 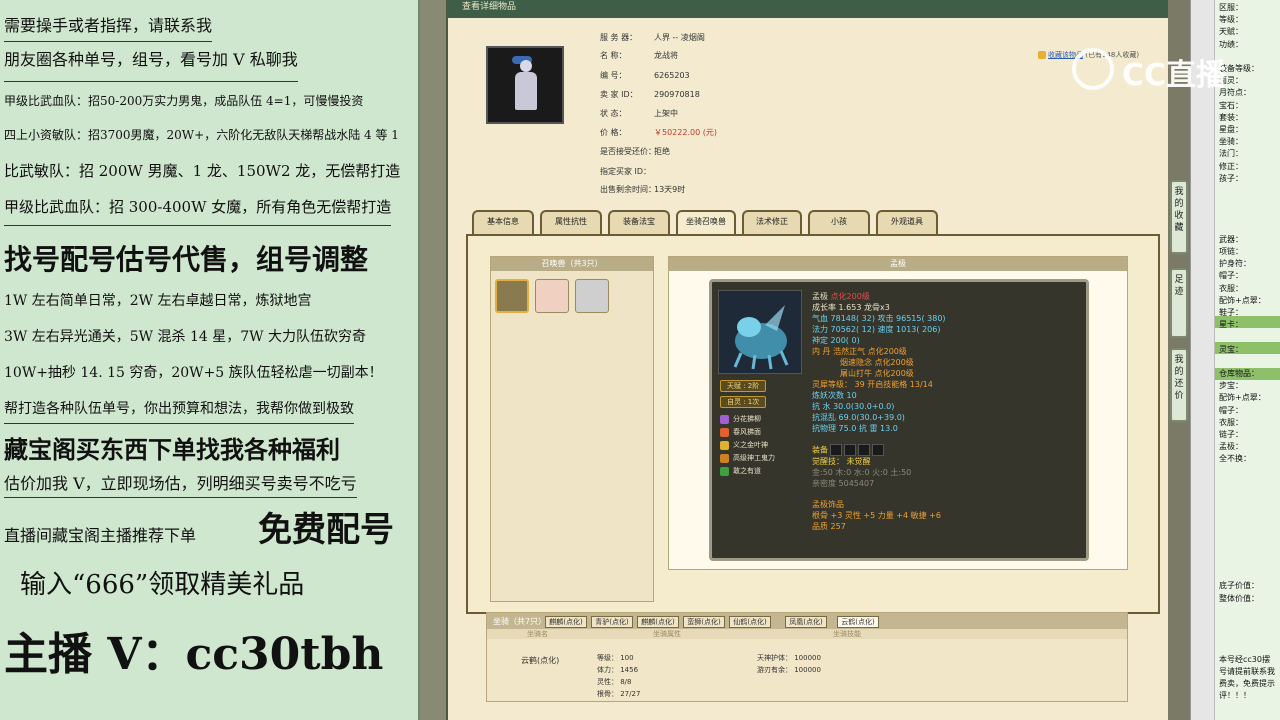 What do you see at coordinates (740, 432) in the screenshot?
I see `pet-skill: 春风拂面` at bounding box center [740, 432].